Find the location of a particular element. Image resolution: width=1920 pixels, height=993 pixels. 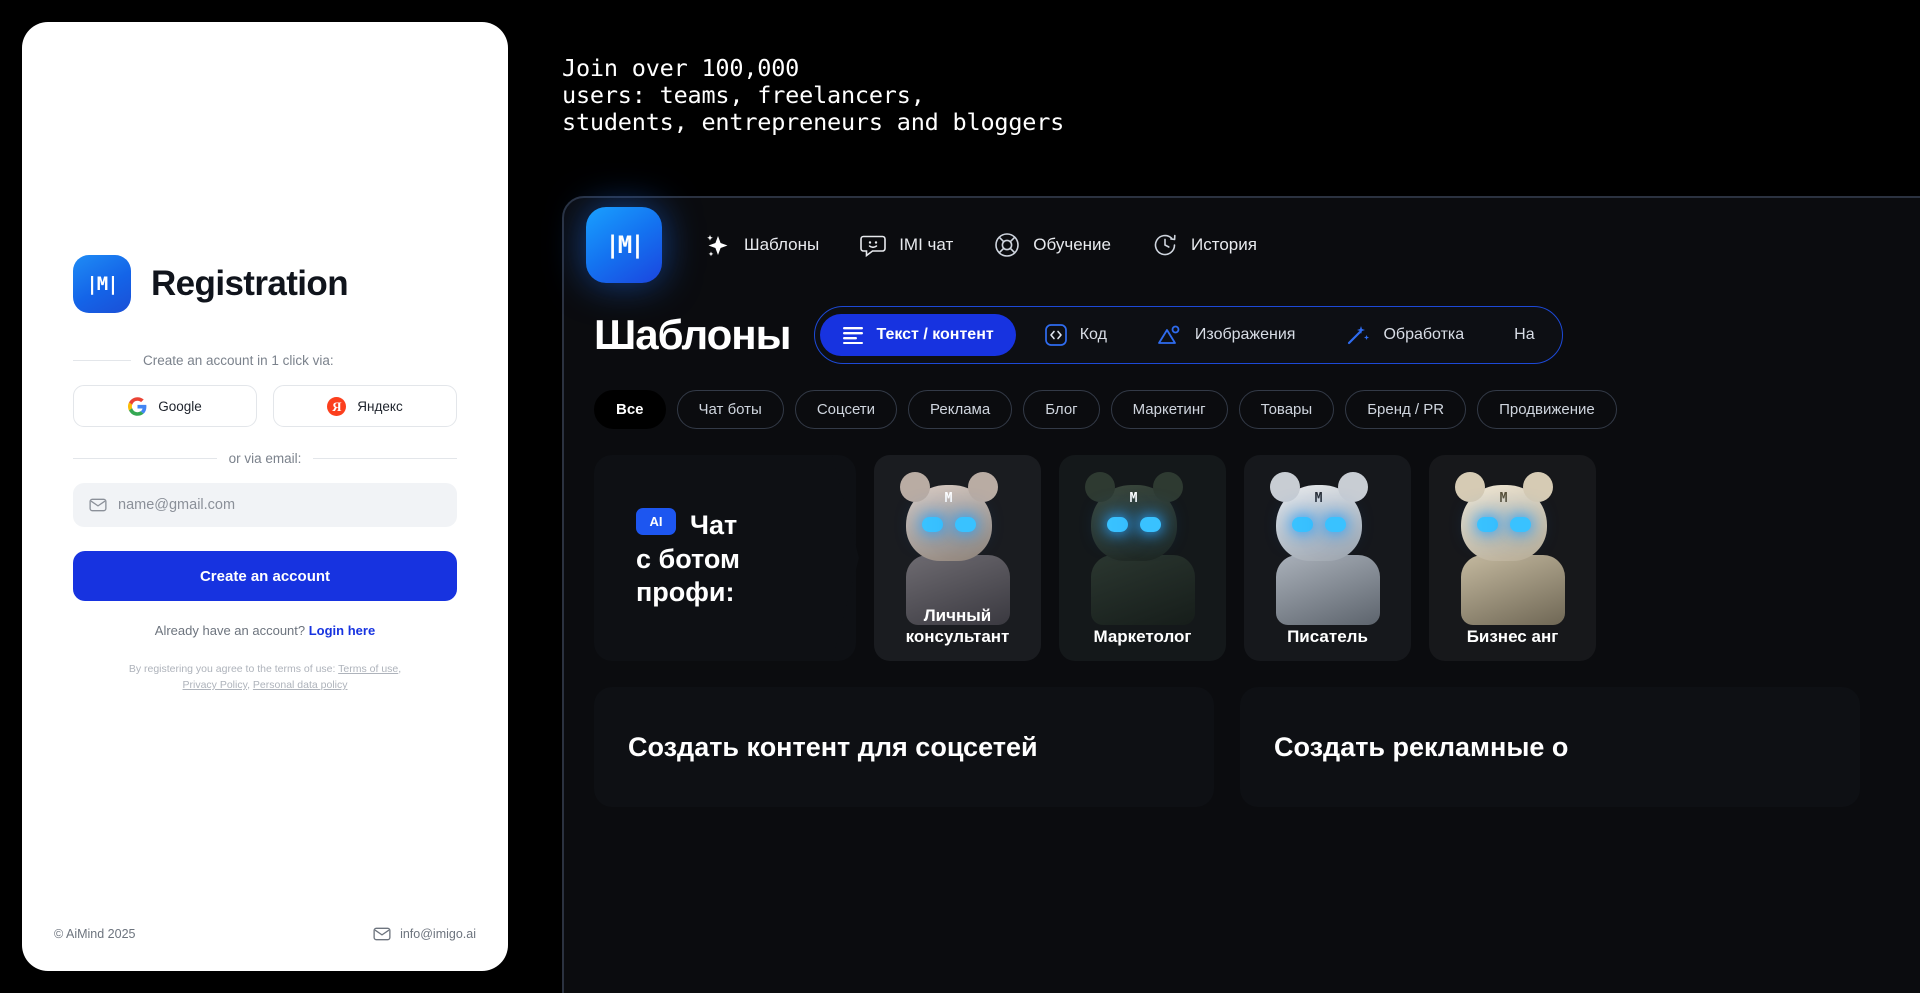

google-signin-button: Google is located at coordinates (165, 406).